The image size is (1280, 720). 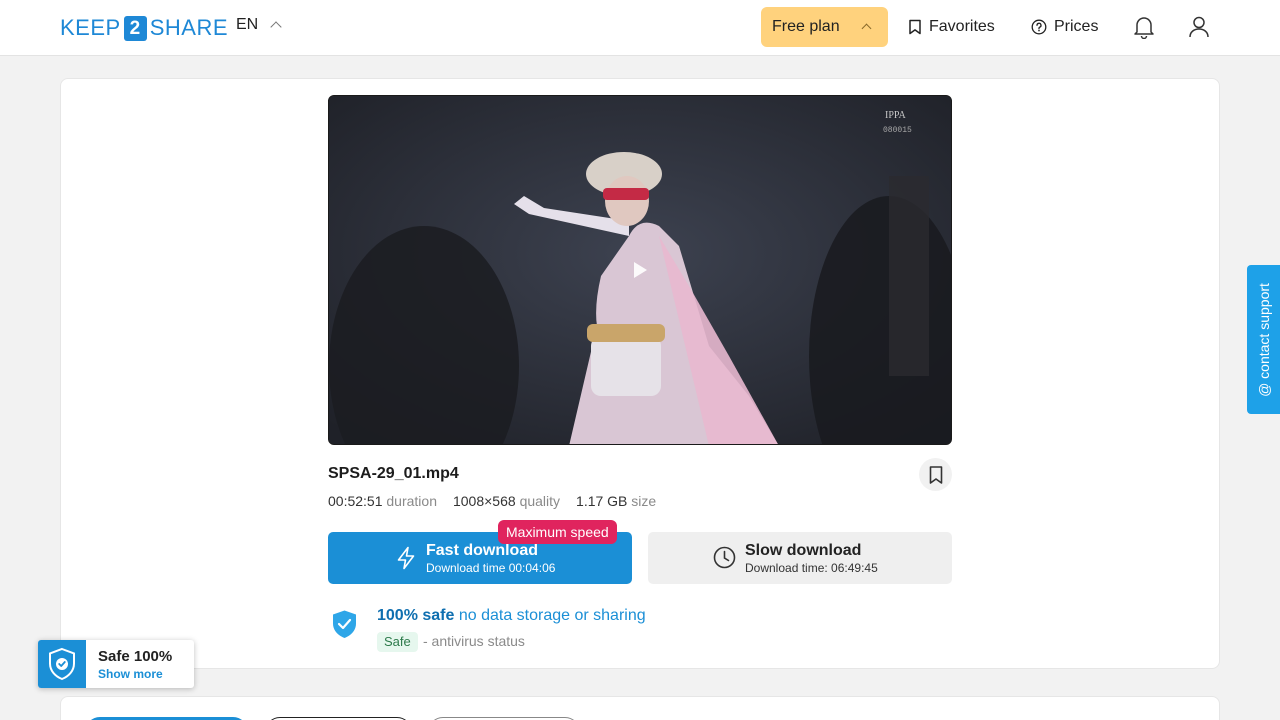 I want to click on language-selector: EN, so click(x=259, y=25).